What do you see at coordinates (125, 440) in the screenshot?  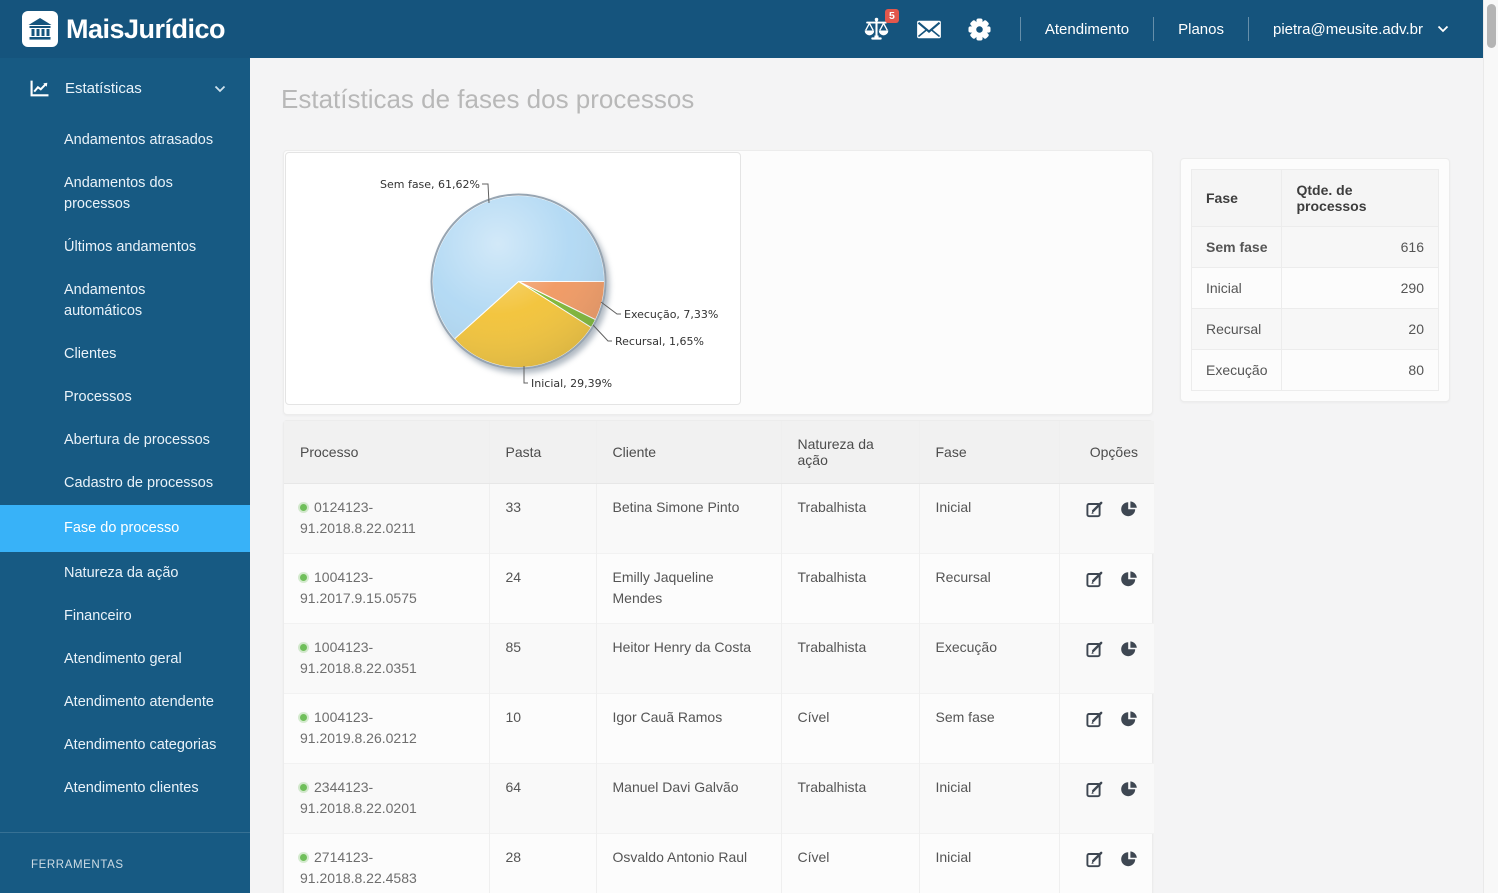 I see `sidebar-item-abertura-de-processos: Abertura de processos` at bounding box center [125, 440].